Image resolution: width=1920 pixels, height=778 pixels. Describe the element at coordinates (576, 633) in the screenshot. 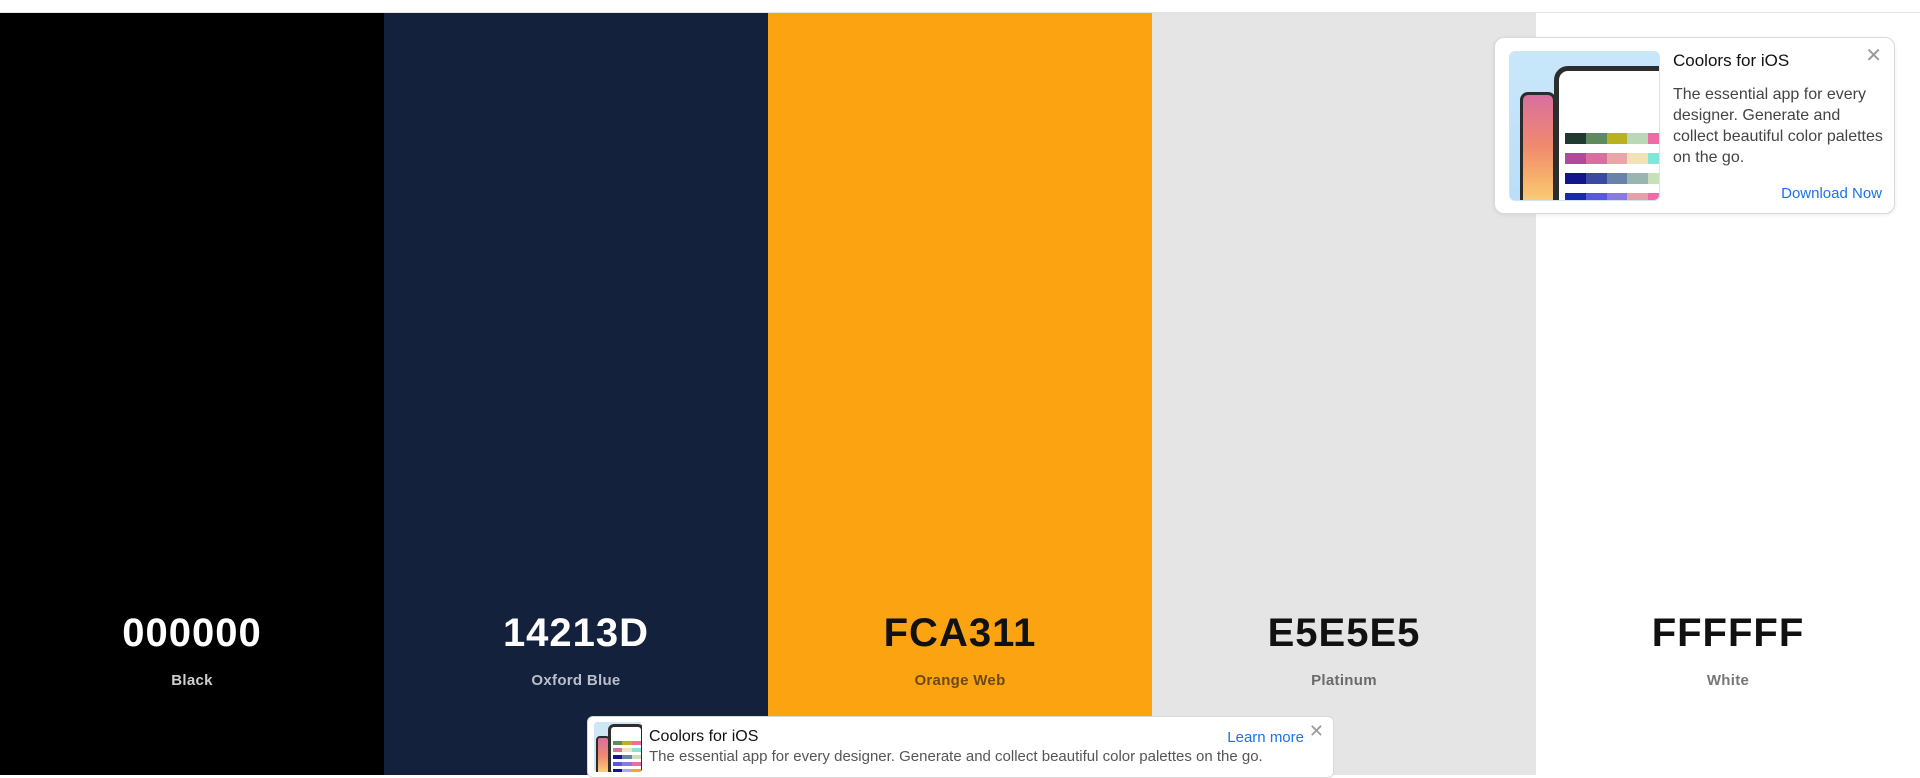

I see `swatch-hex: 14213D` at that location.